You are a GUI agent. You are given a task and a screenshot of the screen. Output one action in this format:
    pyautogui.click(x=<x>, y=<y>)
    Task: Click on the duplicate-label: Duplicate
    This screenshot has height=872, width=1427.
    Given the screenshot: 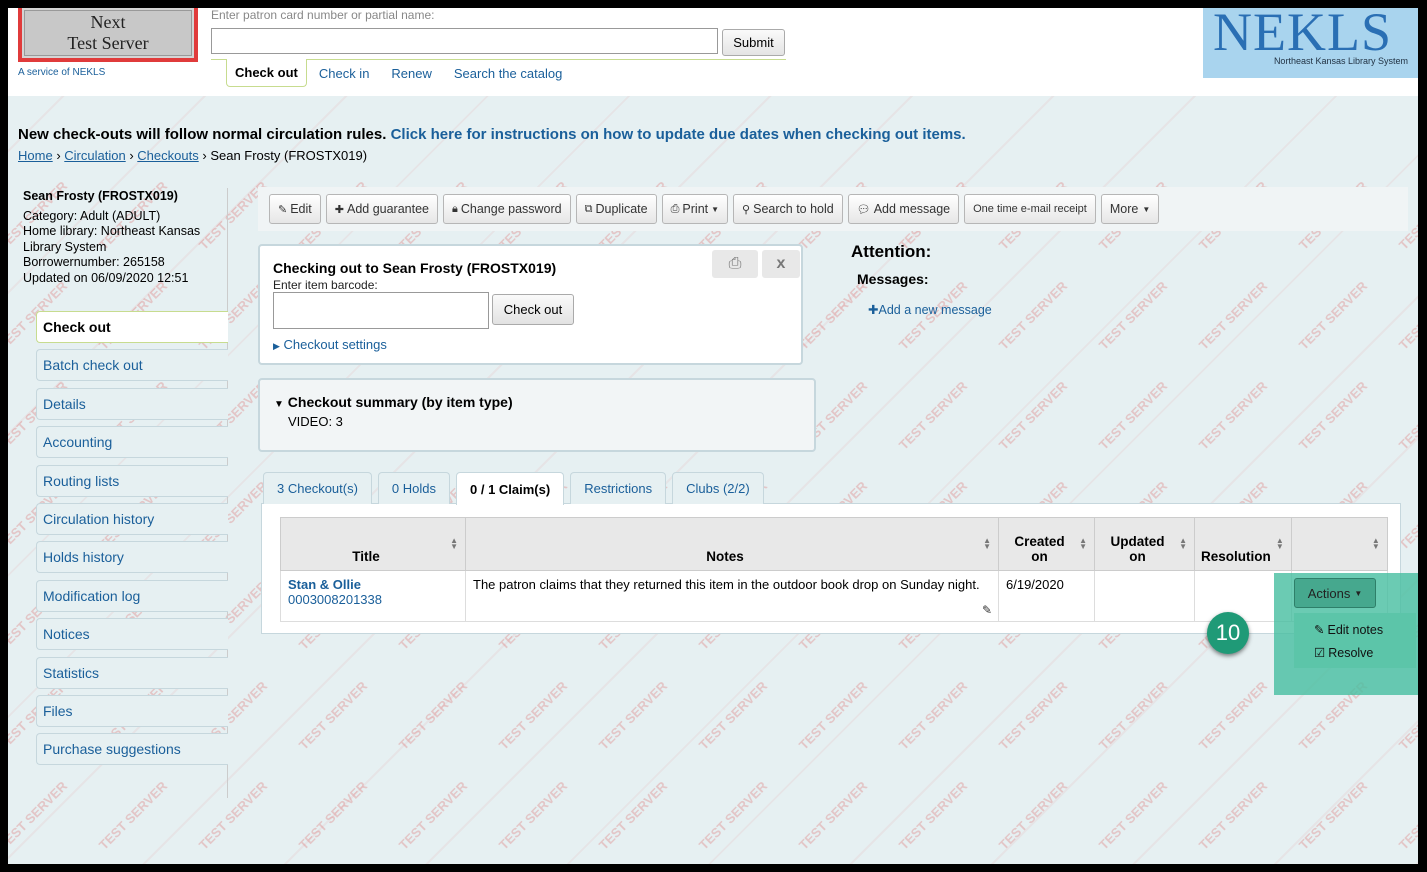 What is the action you would take?
    pyautogui.click(x=621, y=209)
    